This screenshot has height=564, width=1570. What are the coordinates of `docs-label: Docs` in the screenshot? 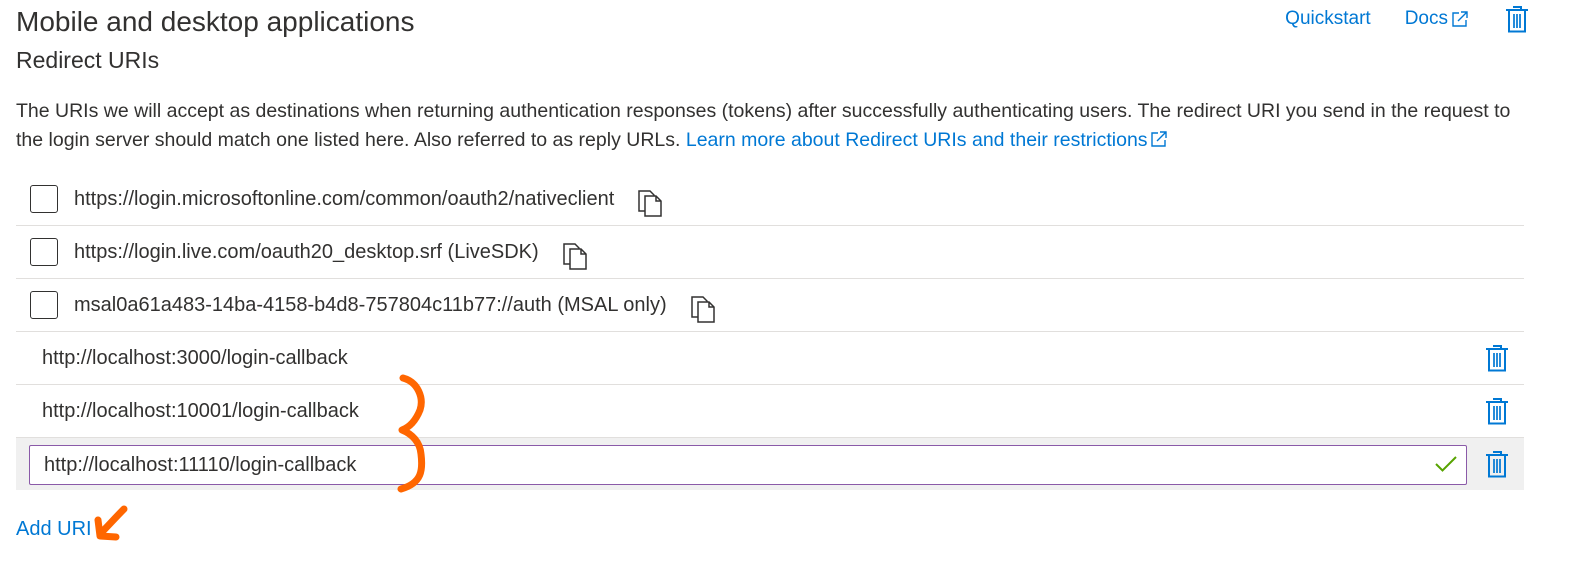 It's located at (1426, 18).